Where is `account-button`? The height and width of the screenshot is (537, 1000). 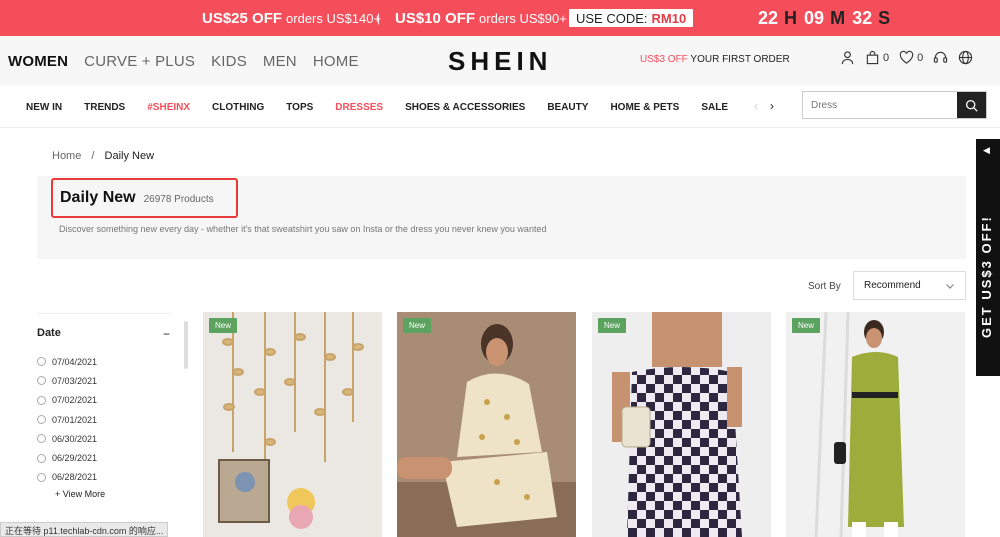
account-button is located at coordinates (847, 57).